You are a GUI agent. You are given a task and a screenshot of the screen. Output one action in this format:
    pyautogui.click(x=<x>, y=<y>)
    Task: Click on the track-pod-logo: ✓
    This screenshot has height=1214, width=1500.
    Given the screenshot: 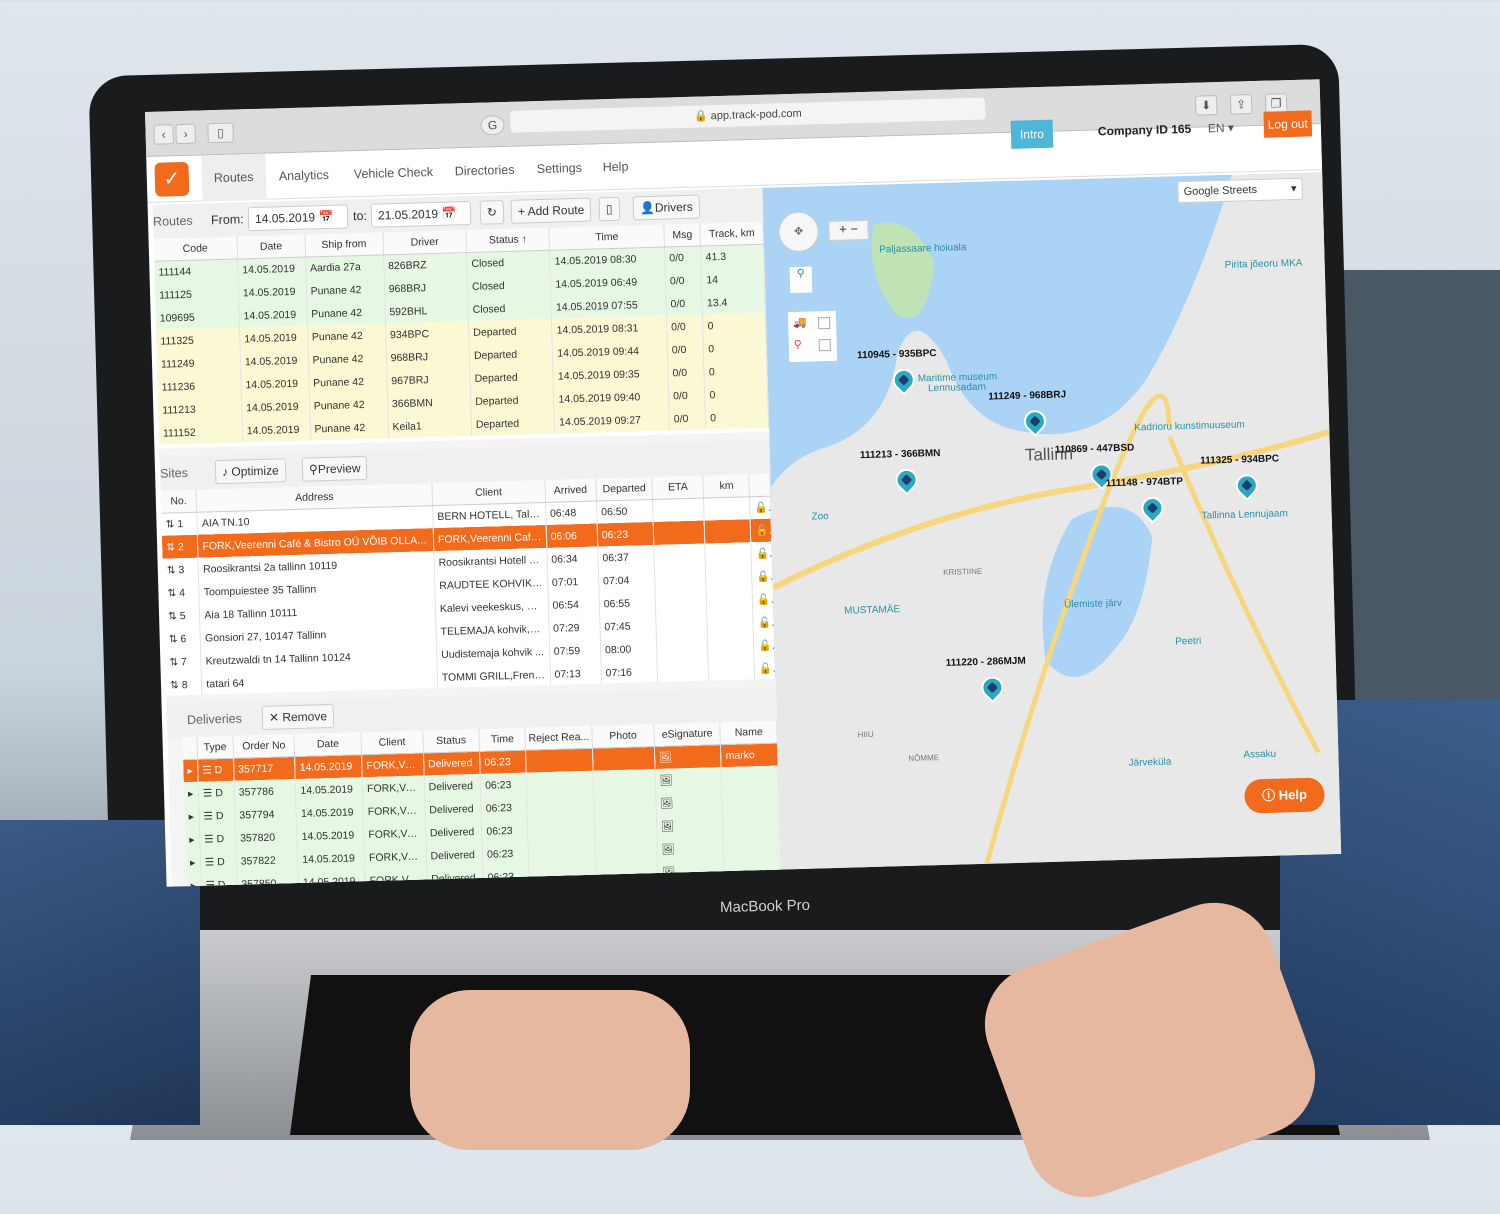 What is the action you would take?
    pyautogui.click(x=172, y=179)
    